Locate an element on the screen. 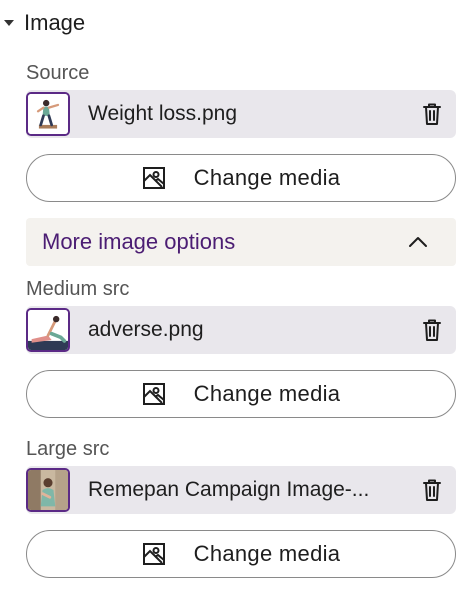 The image size is (470, 592). source-change-media-button: Change media is located at coordinates (241, 178).